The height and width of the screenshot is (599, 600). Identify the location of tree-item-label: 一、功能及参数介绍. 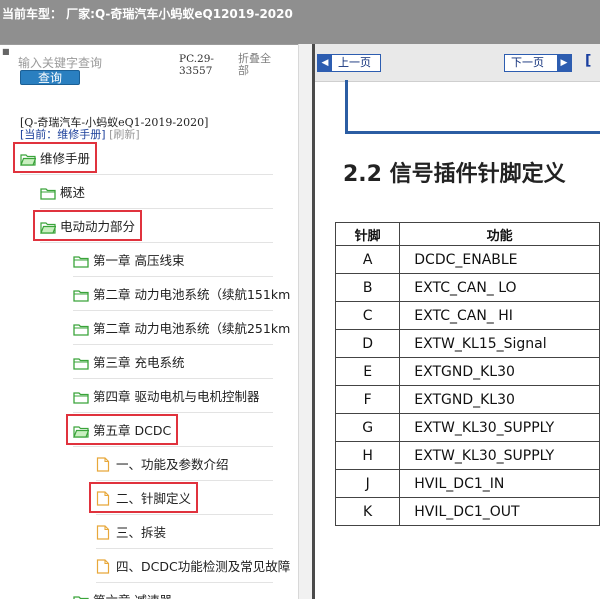
(172, 464).